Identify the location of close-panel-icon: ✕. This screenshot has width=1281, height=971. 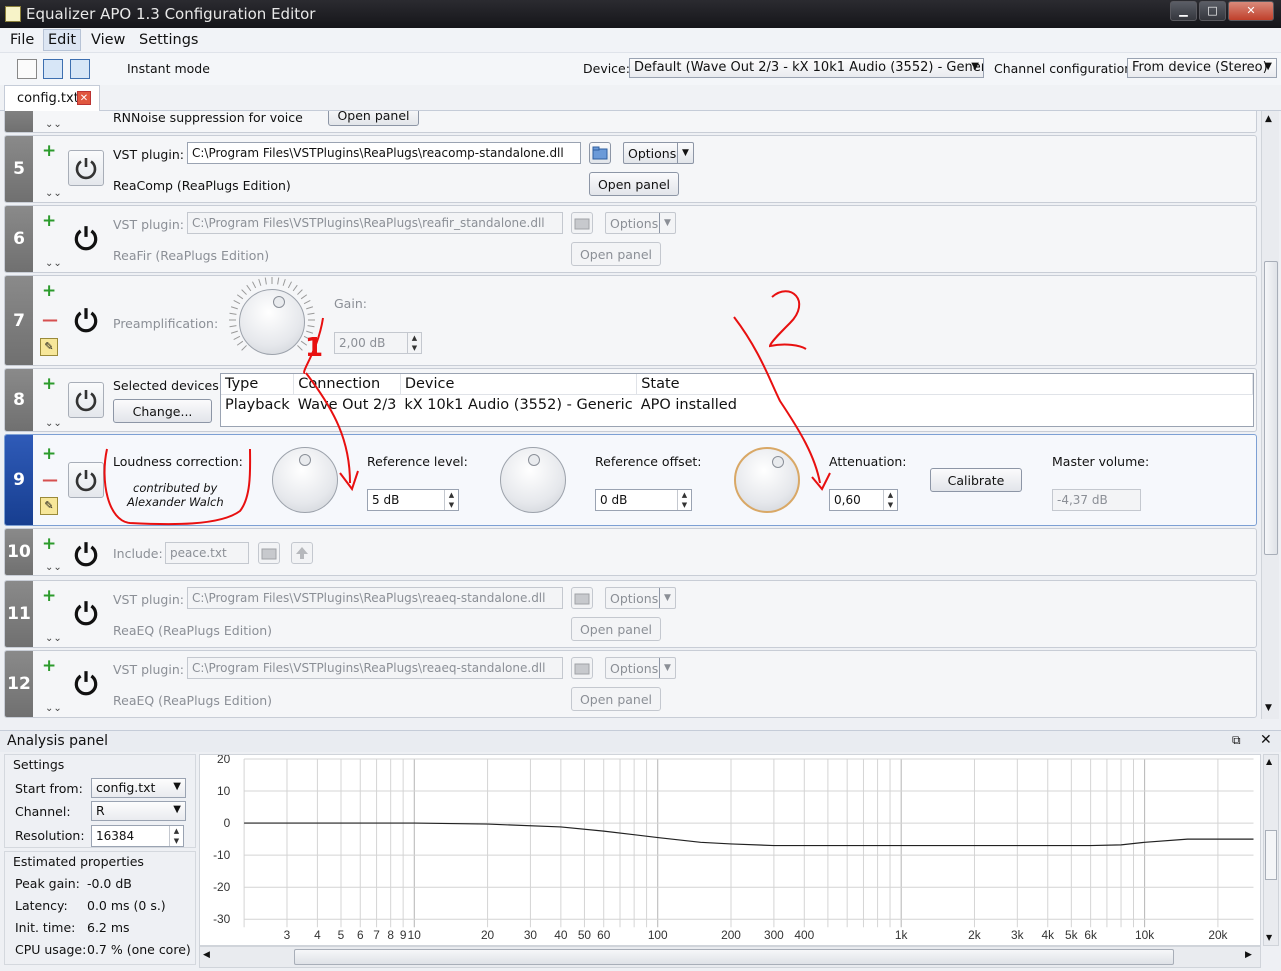
(1266, 740).